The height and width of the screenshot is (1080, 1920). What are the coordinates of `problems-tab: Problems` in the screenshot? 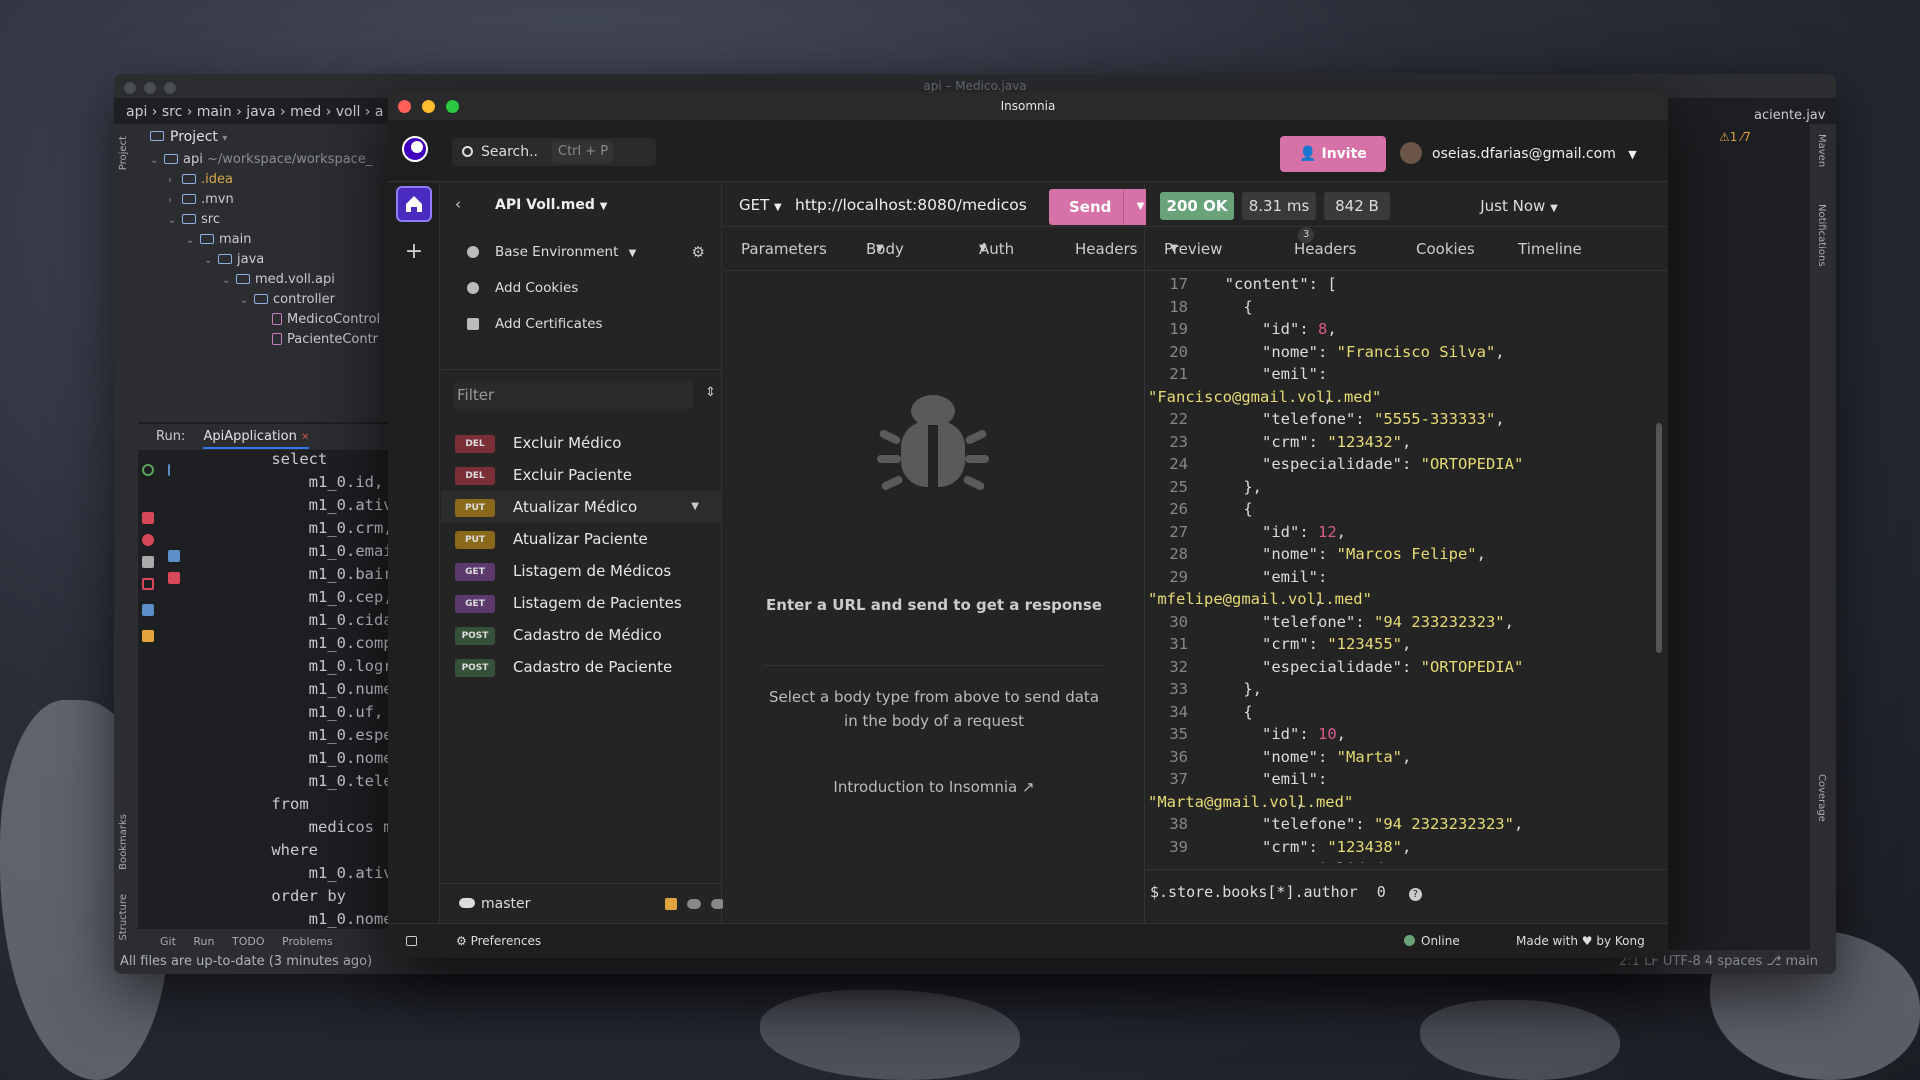 It's located at (307, 941).